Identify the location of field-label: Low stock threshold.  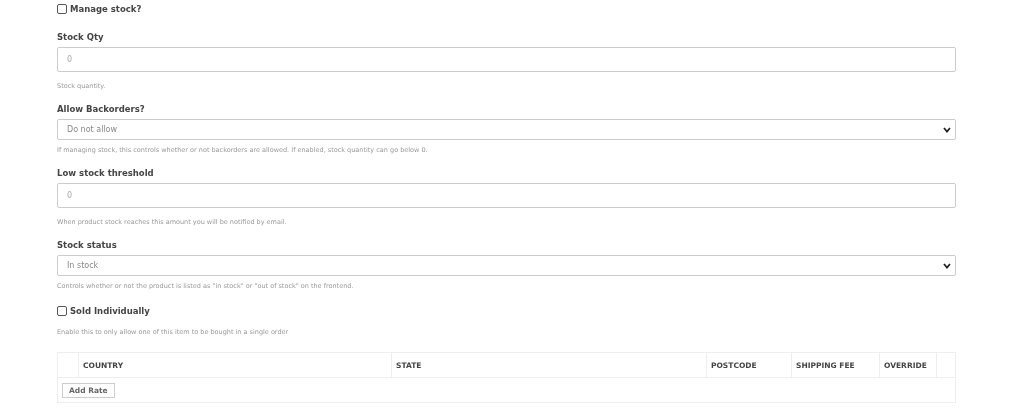
(106, 173).